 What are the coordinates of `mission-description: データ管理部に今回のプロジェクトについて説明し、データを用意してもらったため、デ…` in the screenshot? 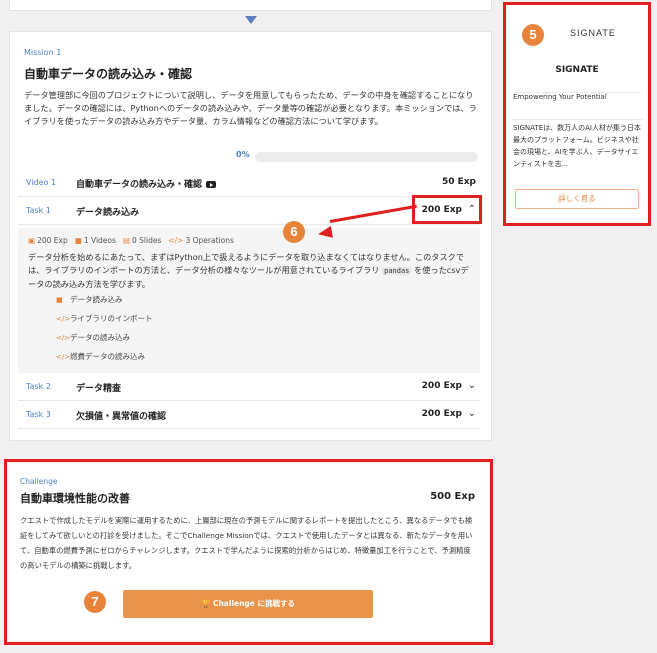 It's located at (250, 108).